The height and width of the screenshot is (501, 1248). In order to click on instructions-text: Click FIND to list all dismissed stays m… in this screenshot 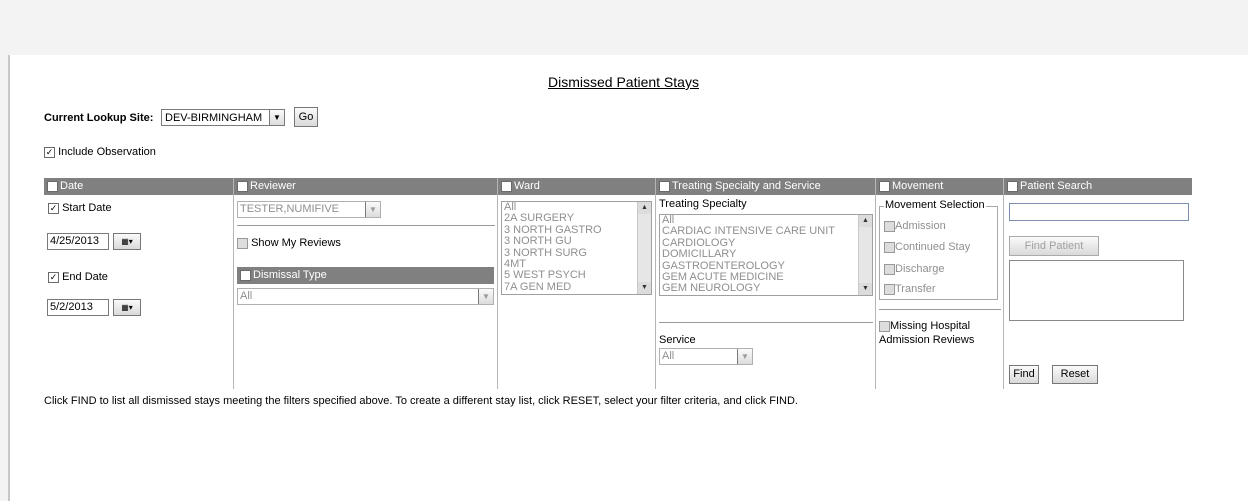, I will do `click(421, 401)`.